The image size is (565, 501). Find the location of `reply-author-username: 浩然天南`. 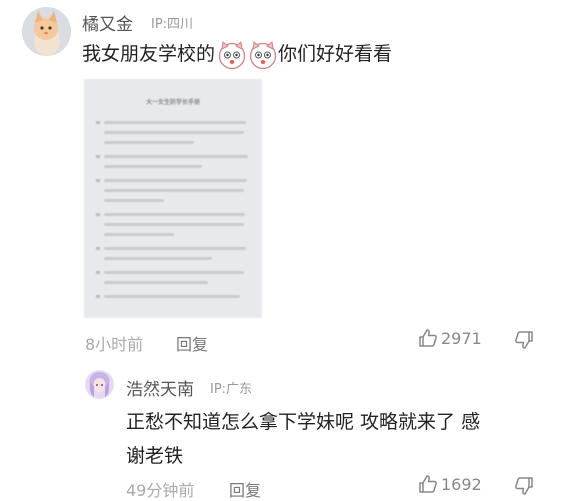

reply-author-username: 浩然天南 is located at coordinates (160, 387).